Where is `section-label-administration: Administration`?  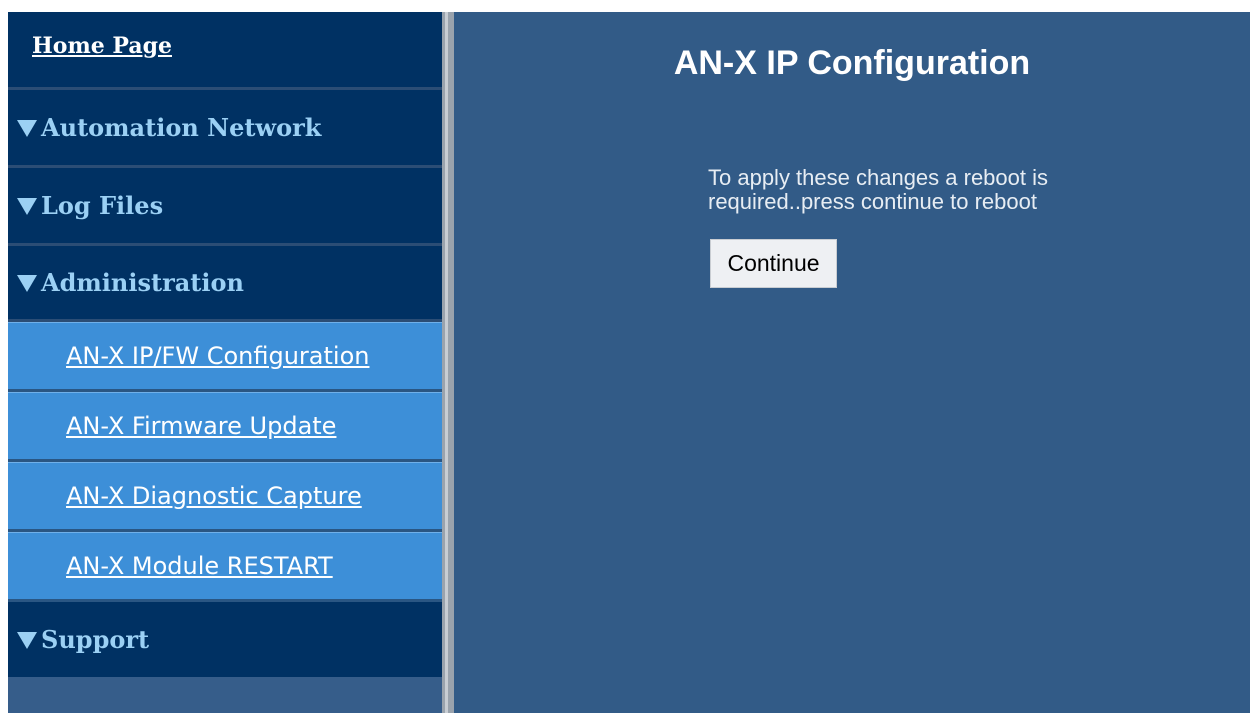
section-label-administration: Administration is located at coordinates (142, 282).